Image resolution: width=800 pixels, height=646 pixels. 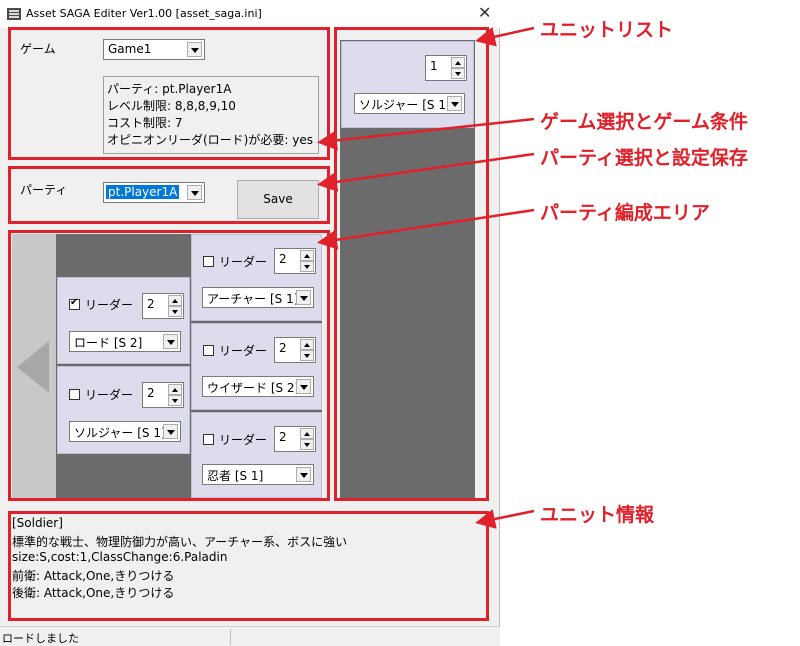 I want to click on annotation-game: ゲーム選択とゲーム条件, so click(x=644, y=122).